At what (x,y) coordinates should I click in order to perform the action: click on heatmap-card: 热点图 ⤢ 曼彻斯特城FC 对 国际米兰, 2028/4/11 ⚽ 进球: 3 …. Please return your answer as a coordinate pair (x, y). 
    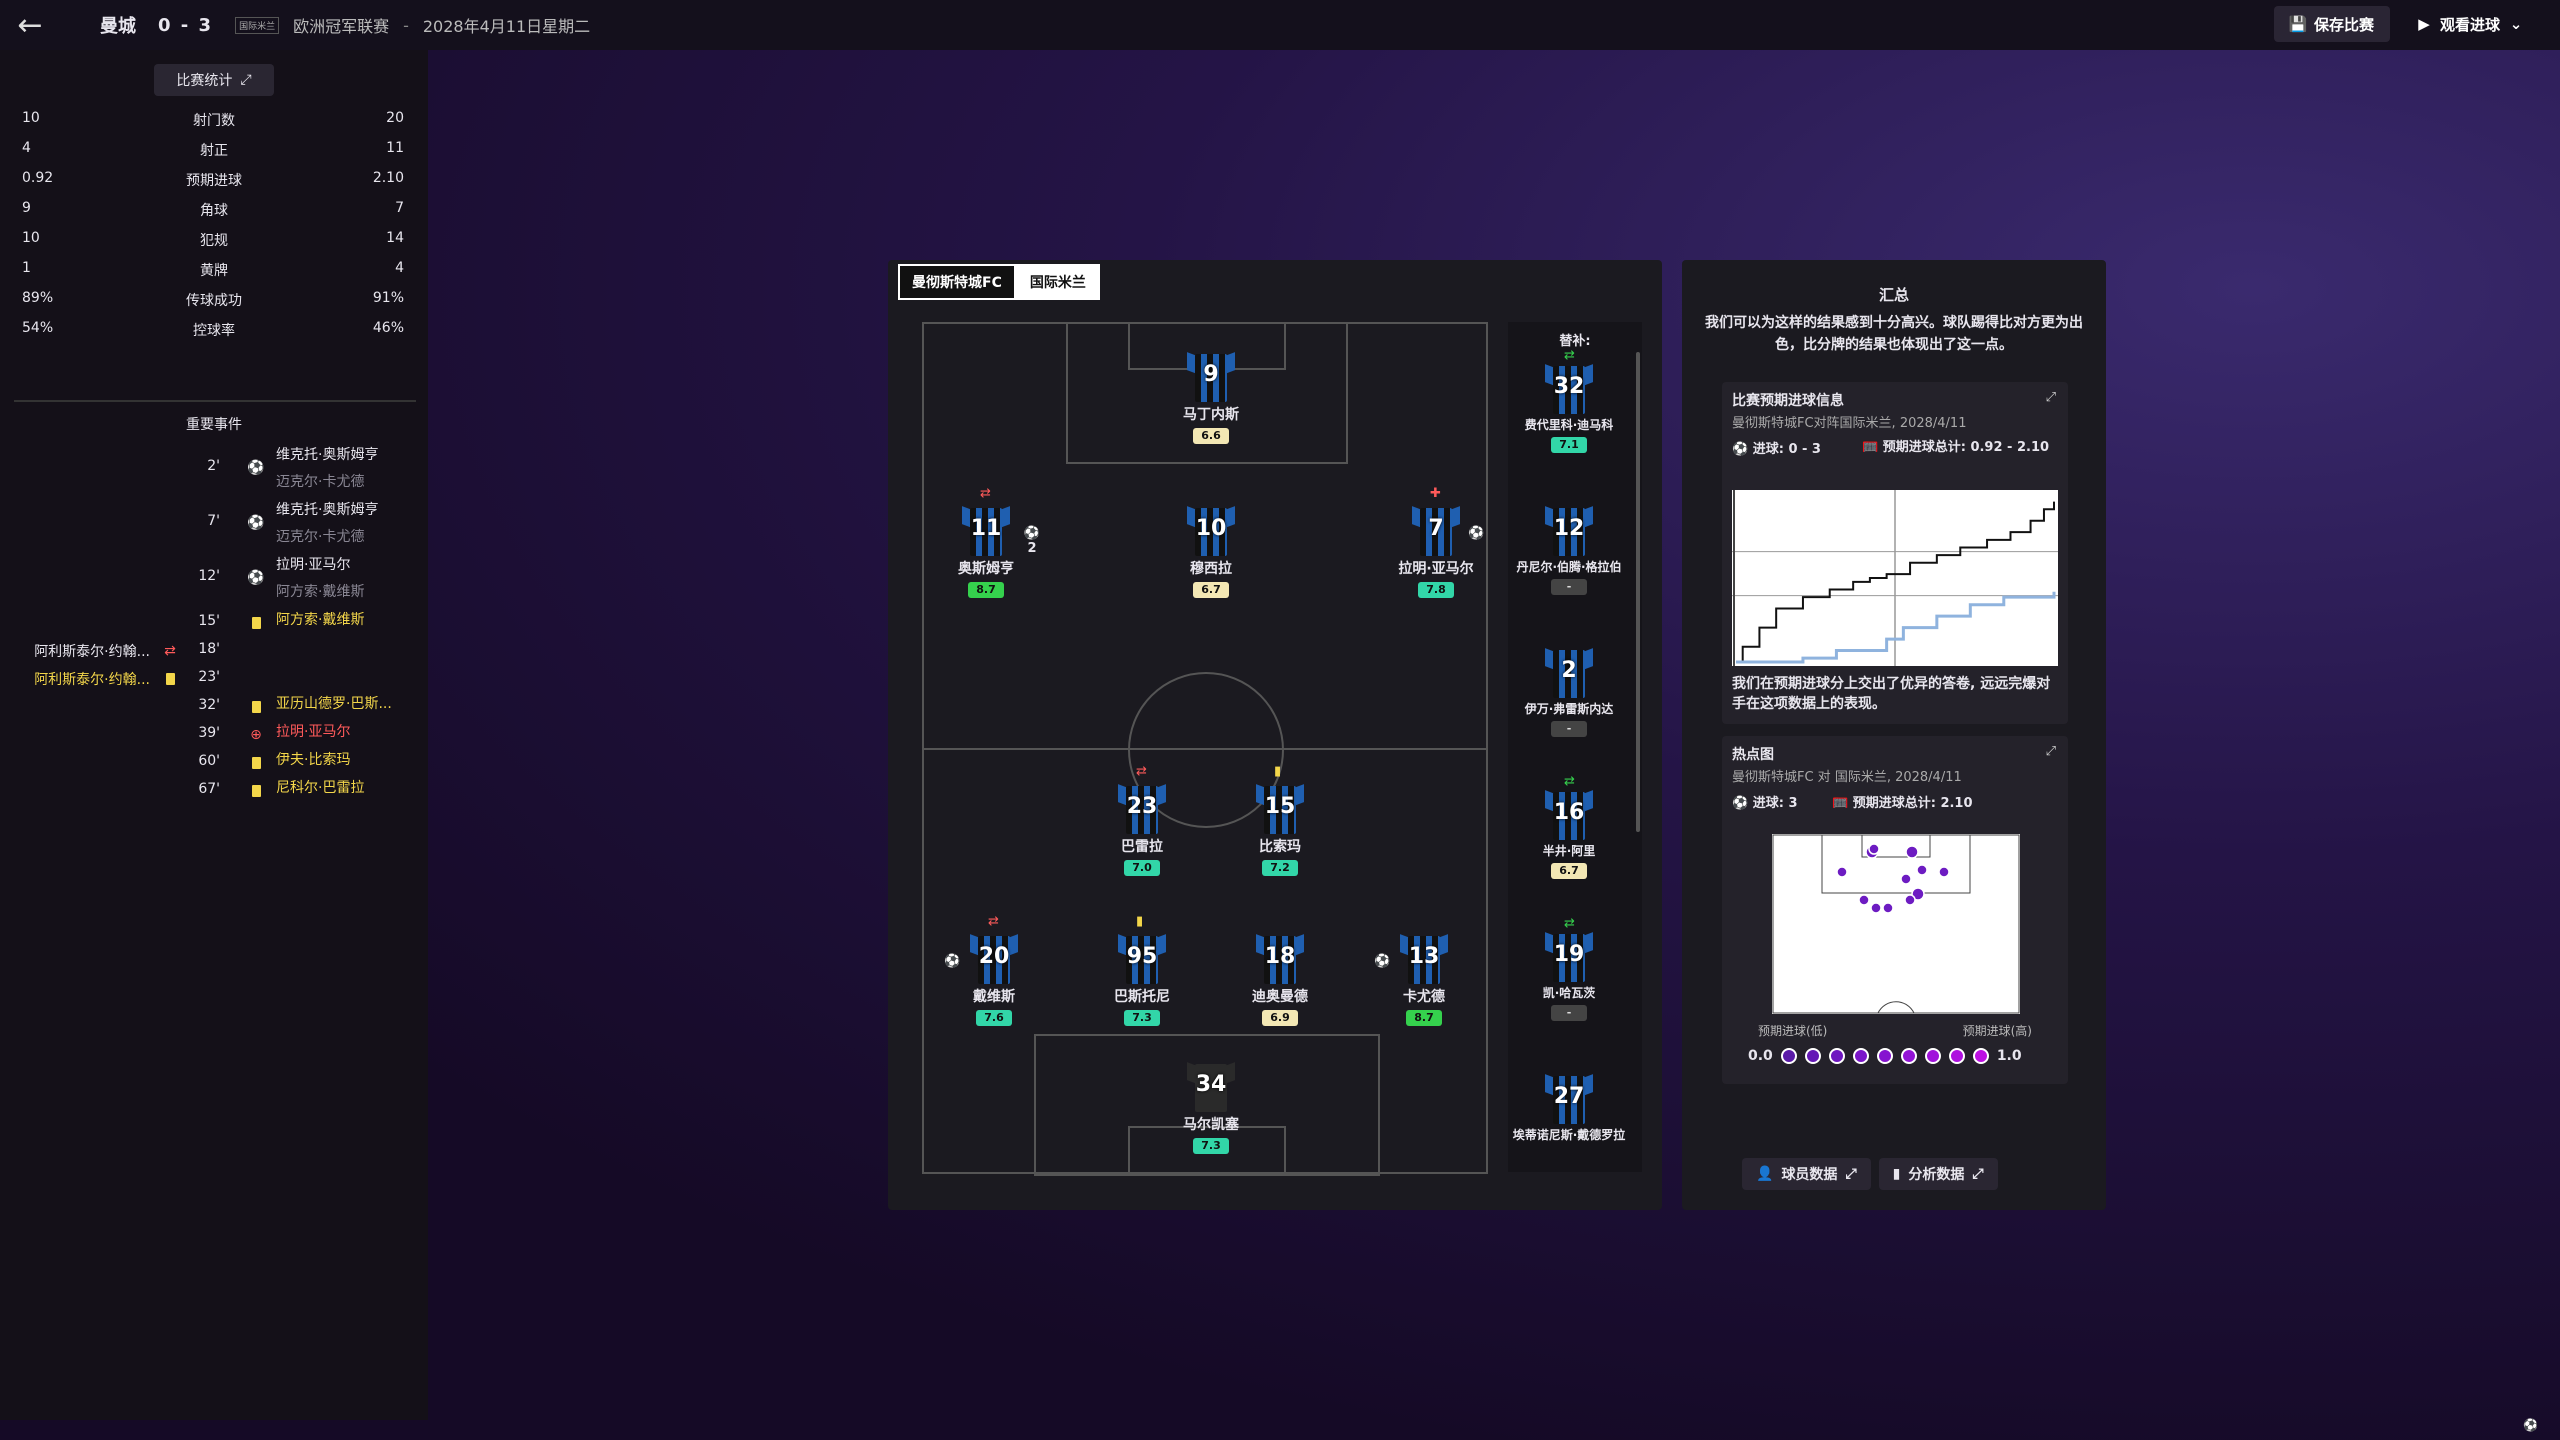
    Looking at the image, I should click on (1895, 910).